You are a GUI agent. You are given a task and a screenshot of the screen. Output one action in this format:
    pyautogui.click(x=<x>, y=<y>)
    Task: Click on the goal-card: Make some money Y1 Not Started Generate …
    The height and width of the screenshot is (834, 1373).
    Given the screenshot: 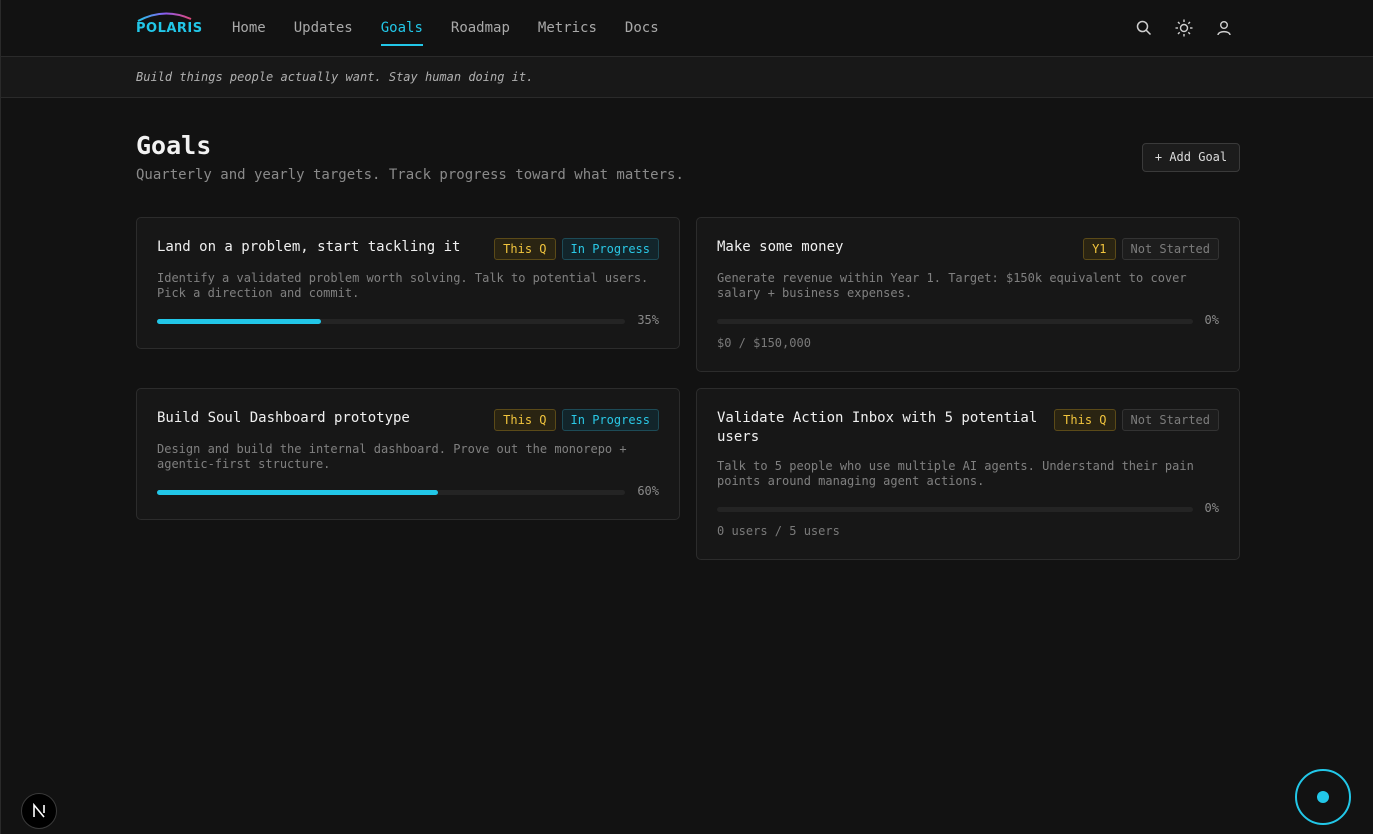 What is the action you would take?
    pyautogui.click(x=968, y=294)
    